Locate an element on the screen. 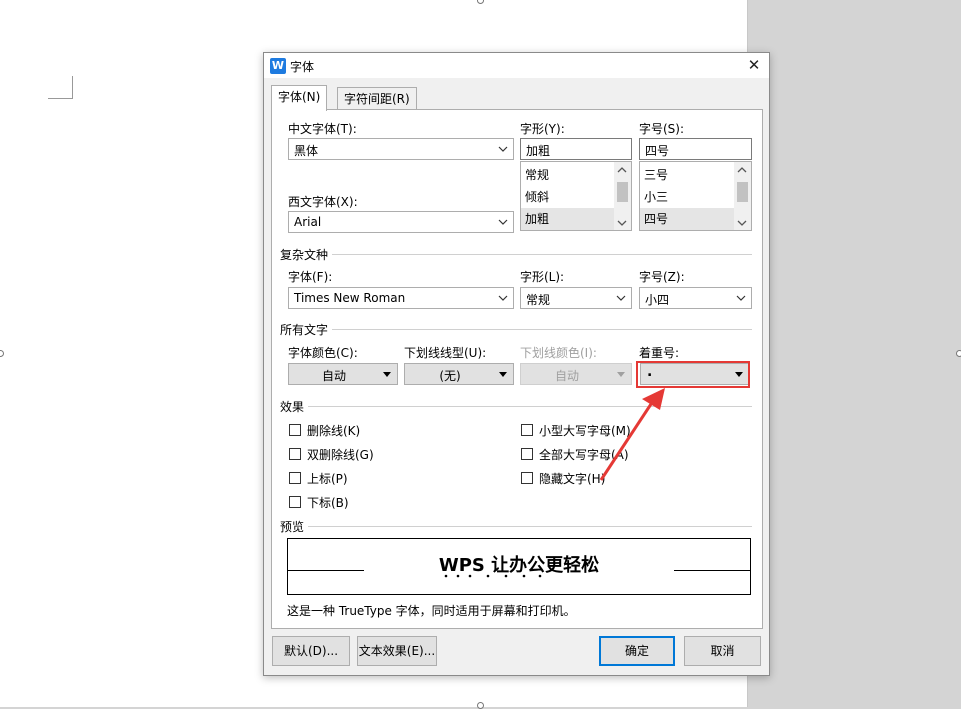 This screenshot has width=961, height=709. double-strikethrough-checkbox is located at coordinates (295, 454).